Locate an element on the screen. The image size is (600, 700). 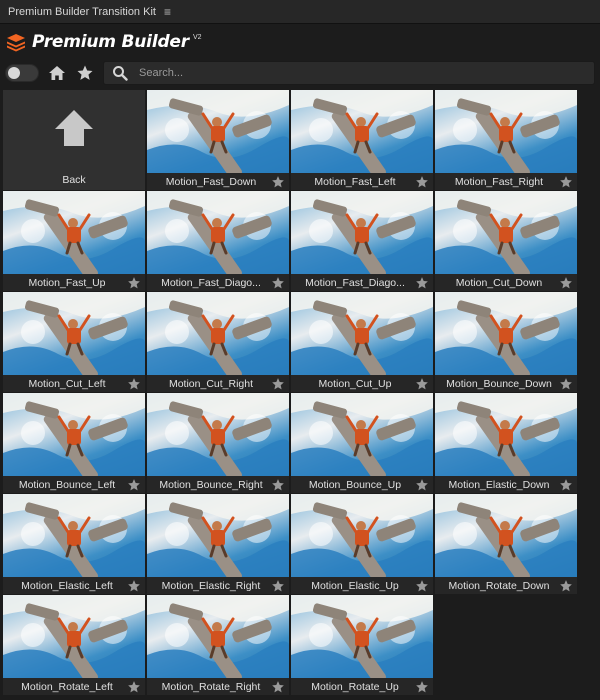
preset-label: Motion_Fast_Right is located at coordinates (499, 181).